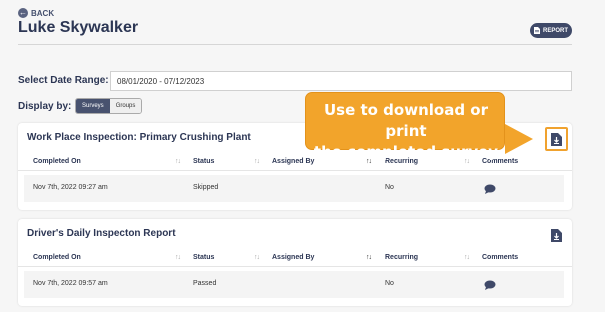 This screenshot has width=605, height=312. I want to click on file-icon, so click(536, 30).